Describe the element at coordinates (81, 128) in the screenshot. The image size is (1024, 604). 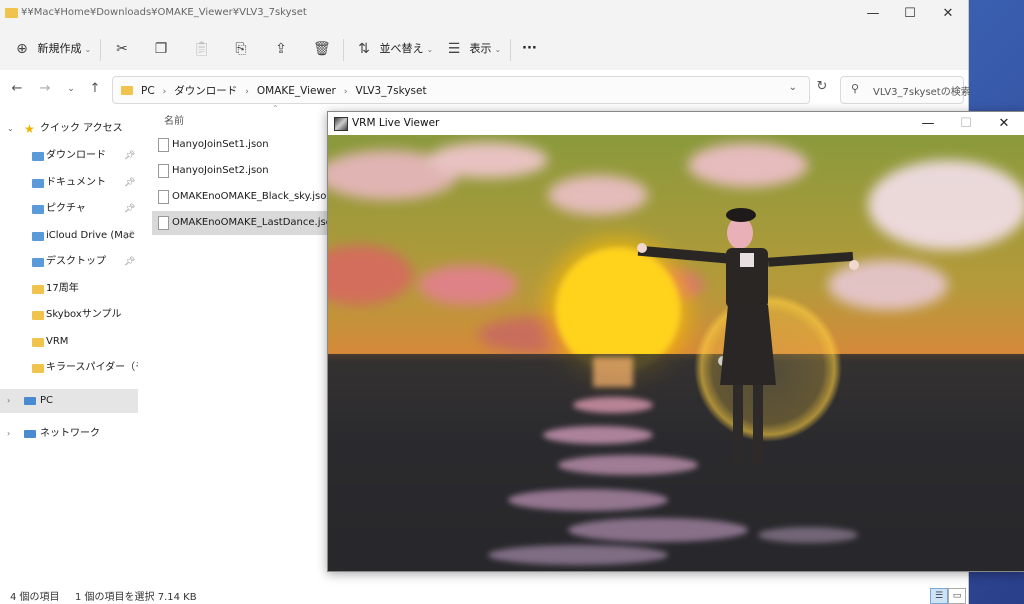
I see `nav-label: クイック アクセス` at that location.